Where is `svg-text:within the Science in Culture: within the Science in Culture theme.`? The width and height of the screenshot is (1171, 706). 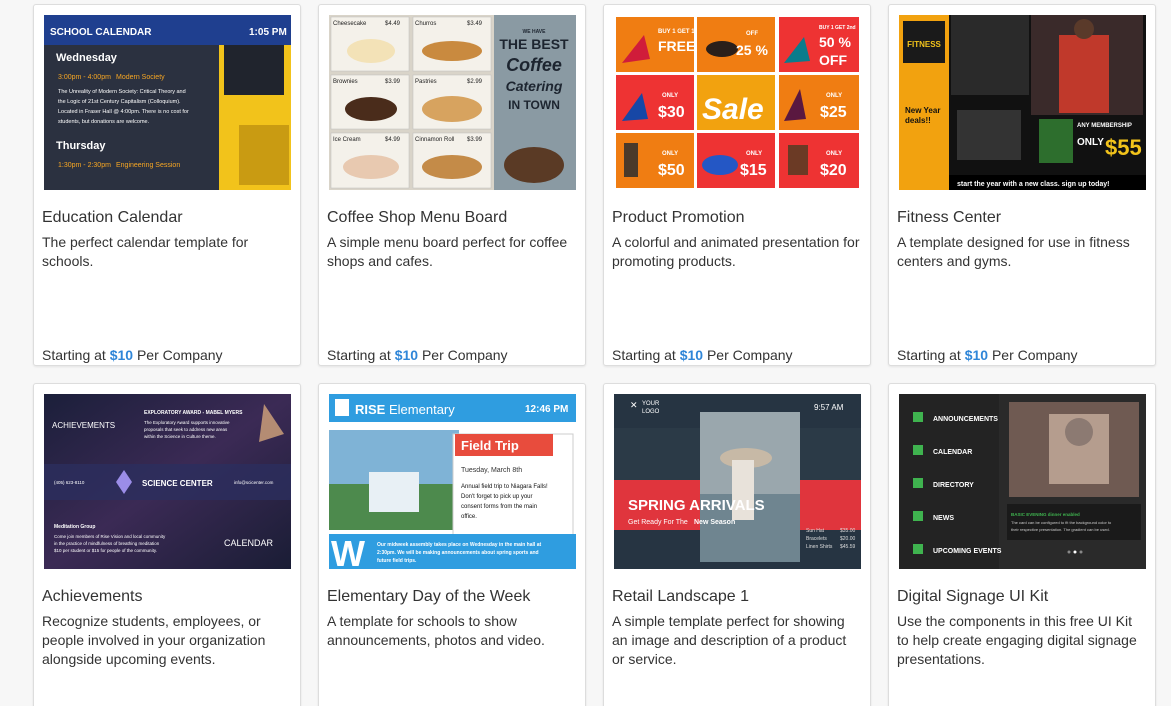 svg-text:within the Science in Culture: within the Science in Culture theme. is located at coordinates (180, 436).